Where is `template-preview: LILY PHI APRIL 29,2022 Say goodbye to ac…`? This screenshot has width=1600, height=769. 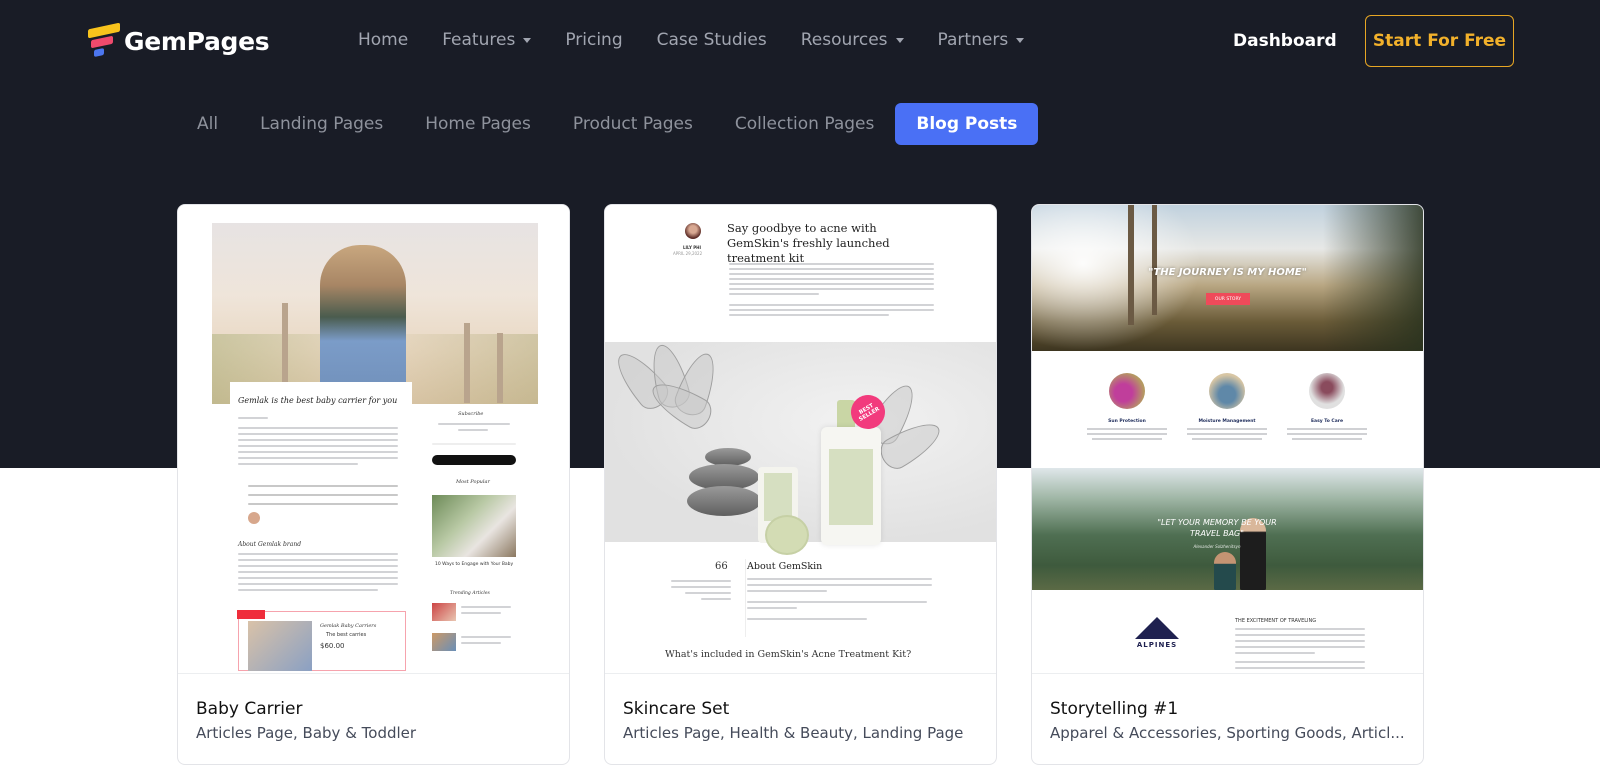 template-preview: LILY PHI APRIL 29,2022 Say goodbye to ac… is located at coordinates (800, 439).